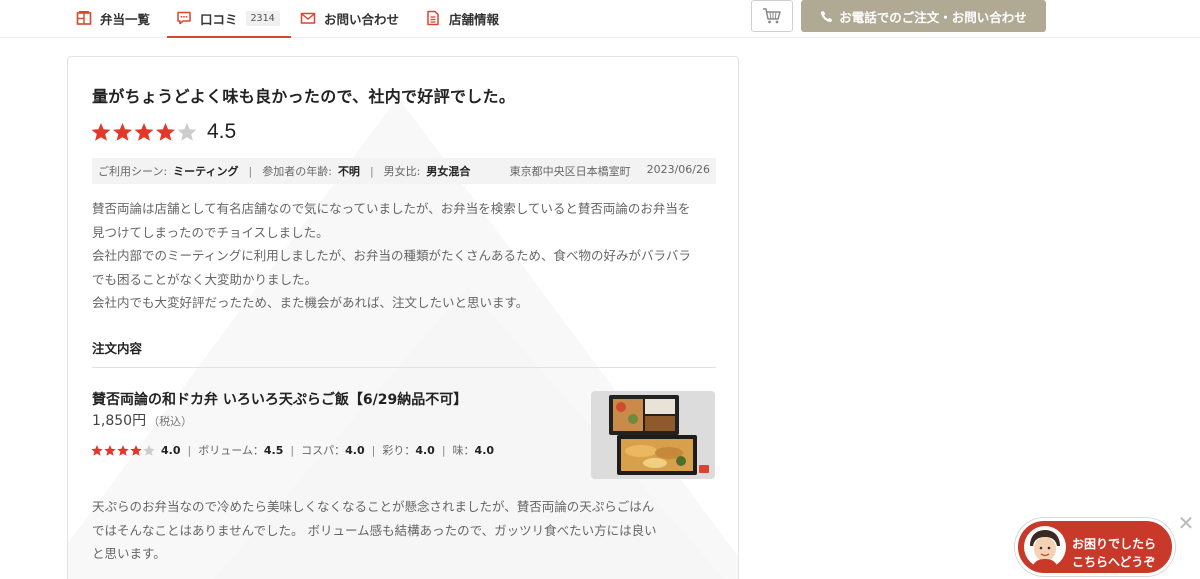 The width and height of the screenshot is (1200, 579). I want to click on chat-icon, so click(184, 18).